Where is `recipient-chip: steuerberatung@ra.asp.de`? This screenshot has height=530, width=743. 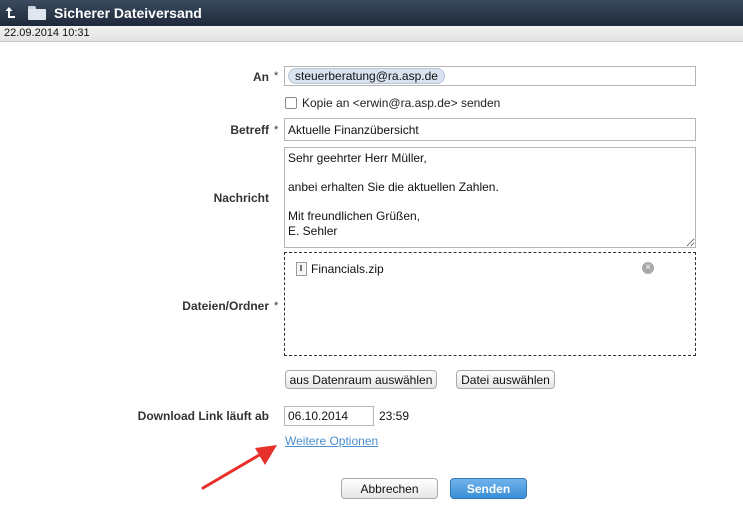 recipient-chip: steuerberatung@ra.asp.de is located at coordinates (366, 76).